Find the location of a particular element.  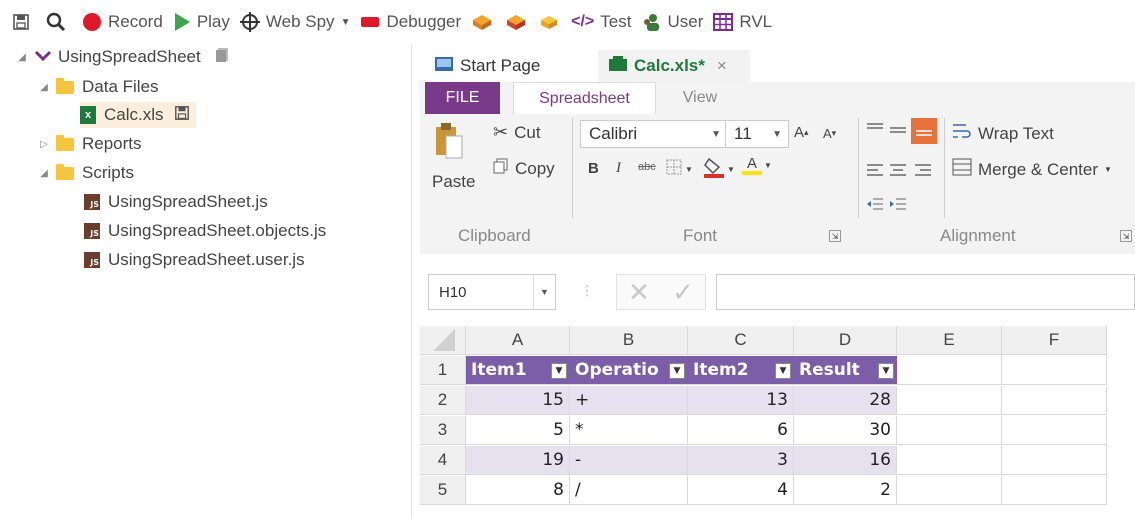

increase-indent-button is located at coordinates (898, 206).